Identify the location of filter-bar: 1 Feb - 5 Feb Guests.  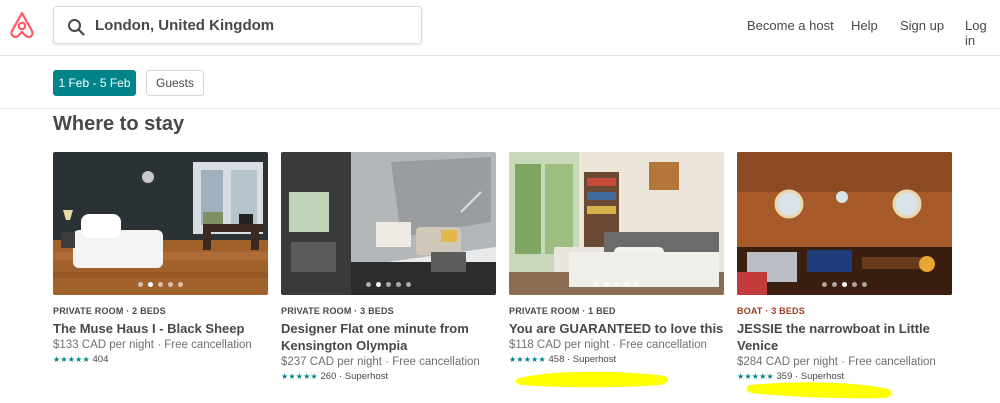
(500, 83).